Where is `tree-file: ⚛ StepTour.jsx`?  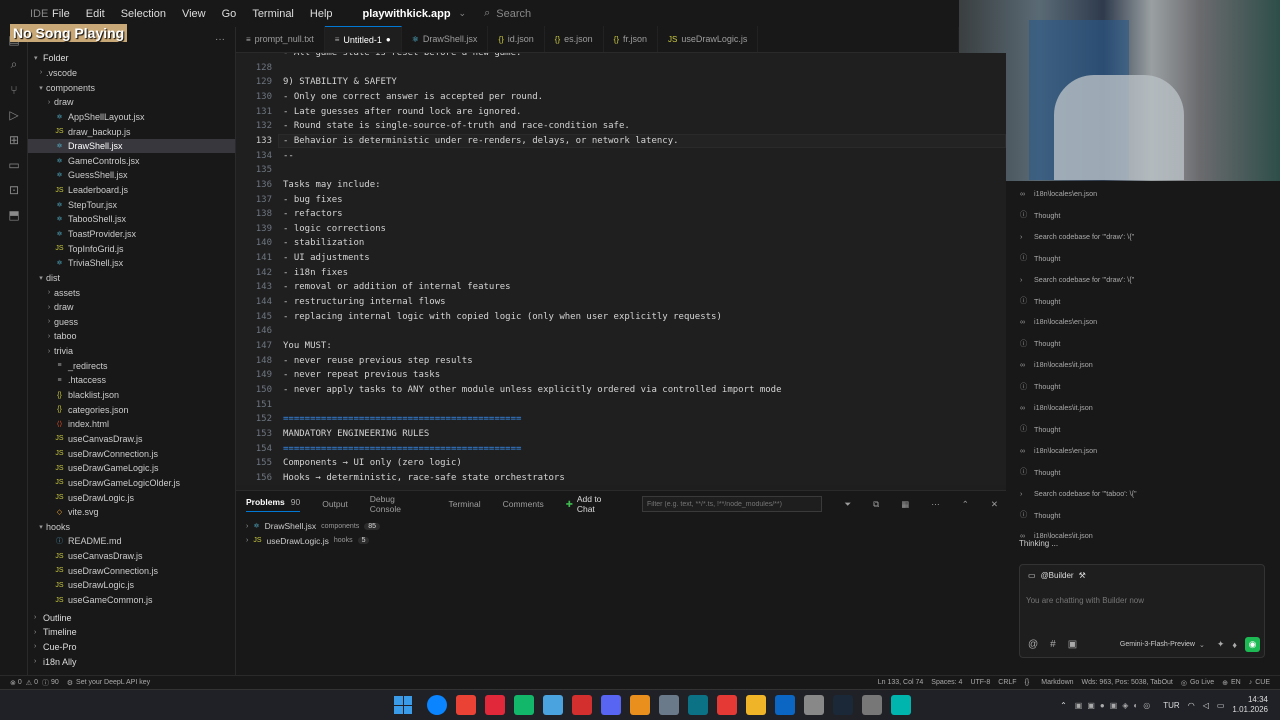
tree-file: ⚛ StepTour.jsx is located at coordinates (131, 204).